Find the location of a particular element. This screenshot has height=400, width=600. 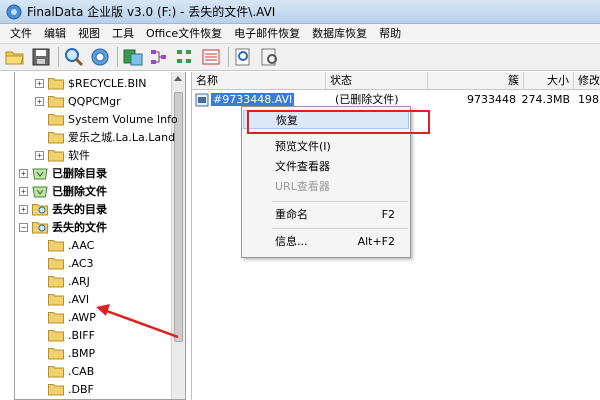

tree-node: + 软件 is located at coordinates (62, 155).